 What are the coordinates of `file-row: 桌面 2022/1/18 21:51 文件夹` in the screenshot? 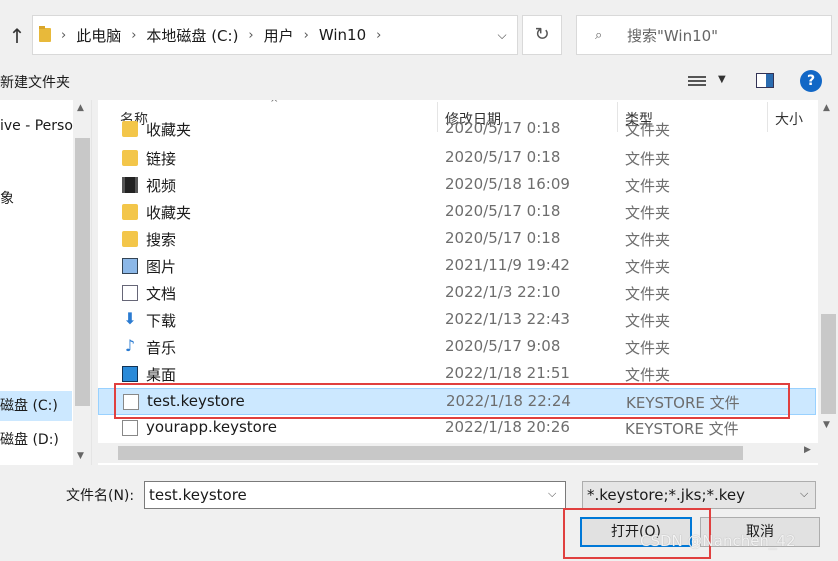 It's located at (457, 374).